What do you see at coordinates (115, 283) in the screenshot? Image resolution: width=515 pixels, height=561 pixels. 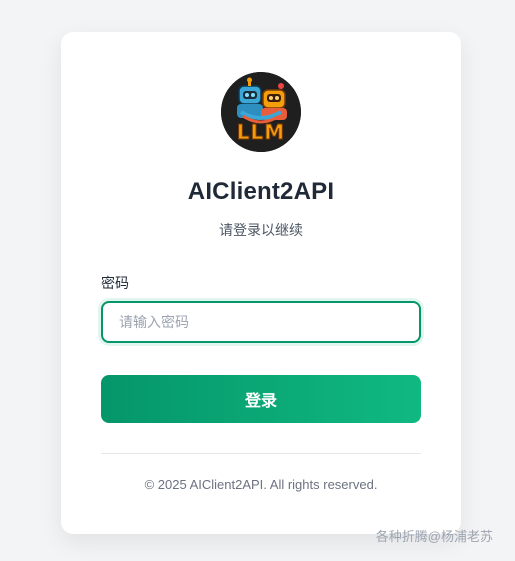 I see `password-label: 密码` at bounding box center [115, 283].